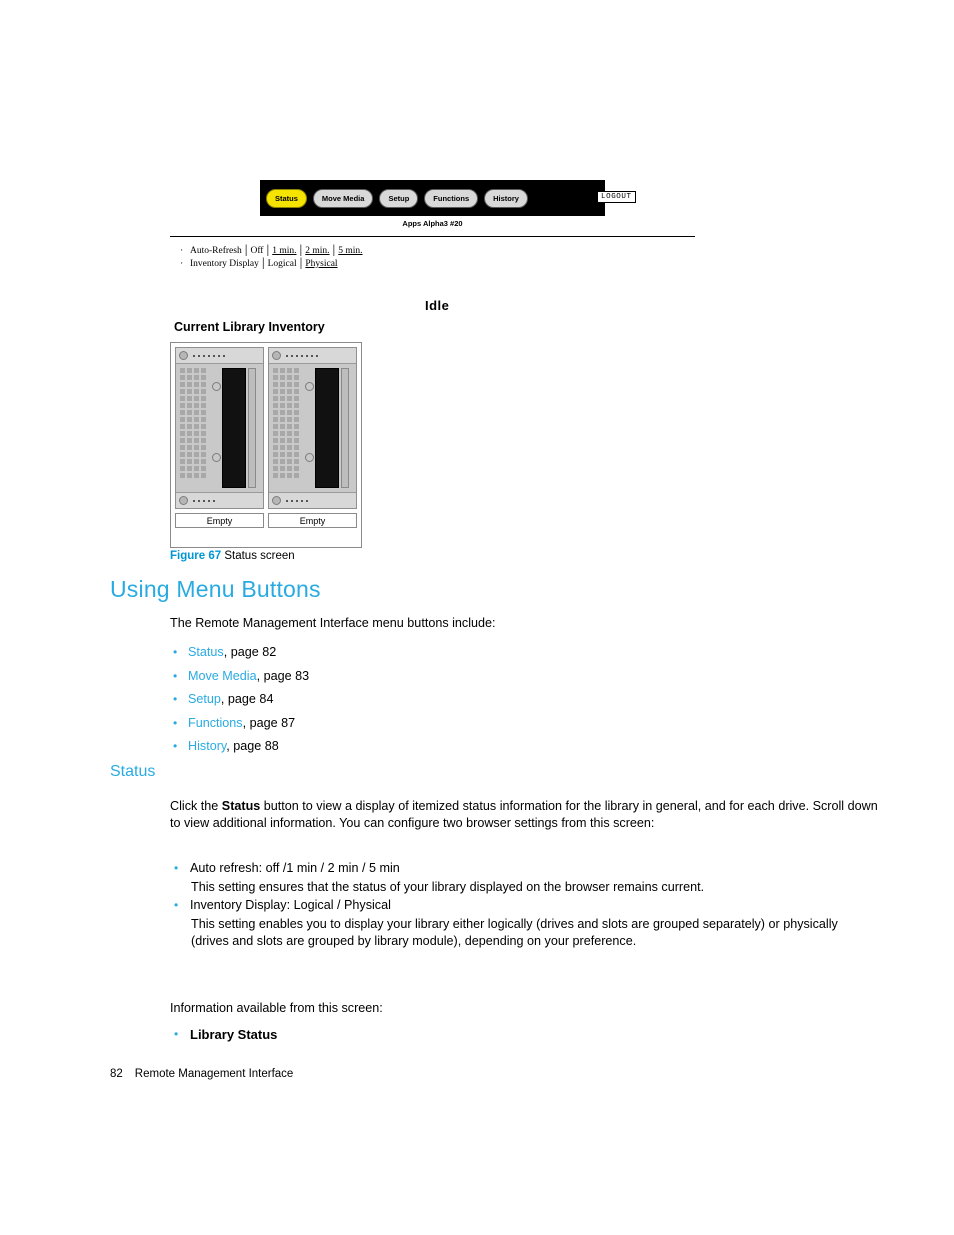  I want to click on link-status: Status, so click(206, 652).